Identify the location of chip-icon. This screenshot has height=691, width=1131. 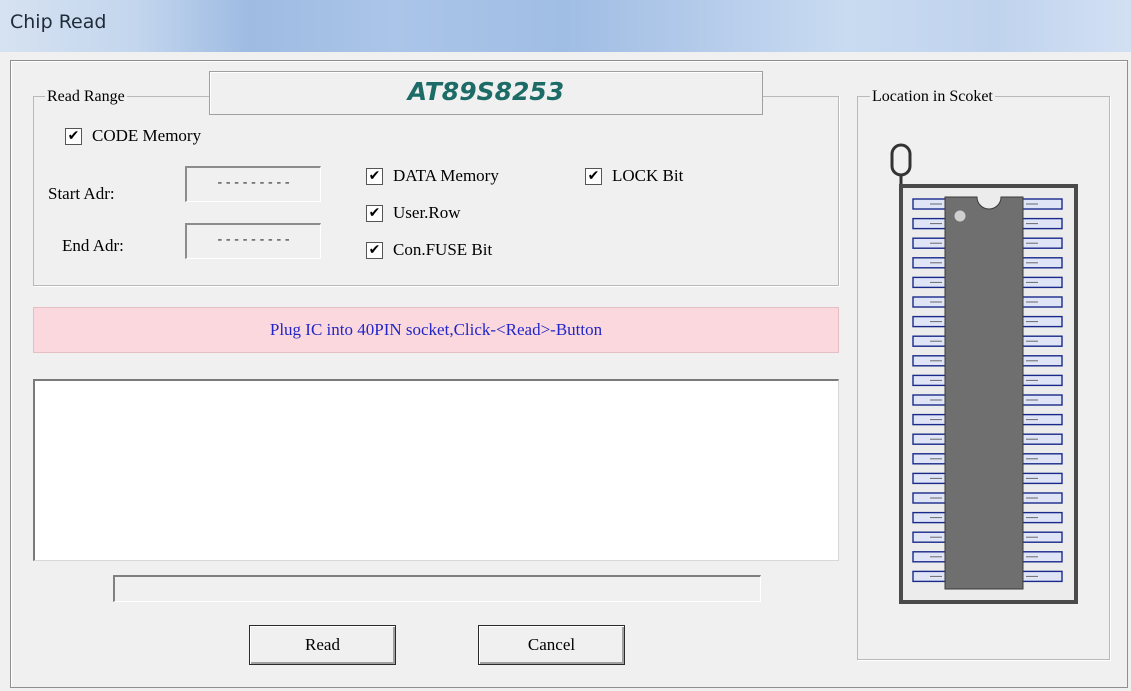
(984, 393).